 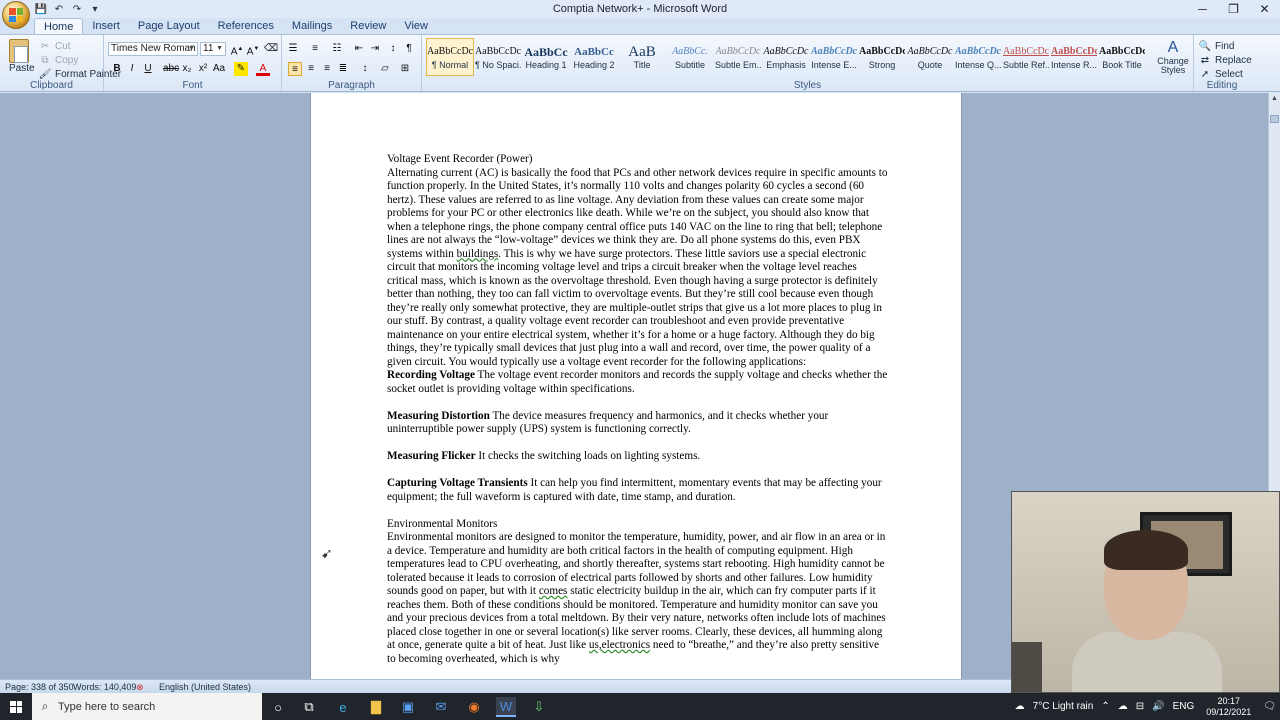 I want to click on justify-icon: ≣, so click(x=343, y=69).